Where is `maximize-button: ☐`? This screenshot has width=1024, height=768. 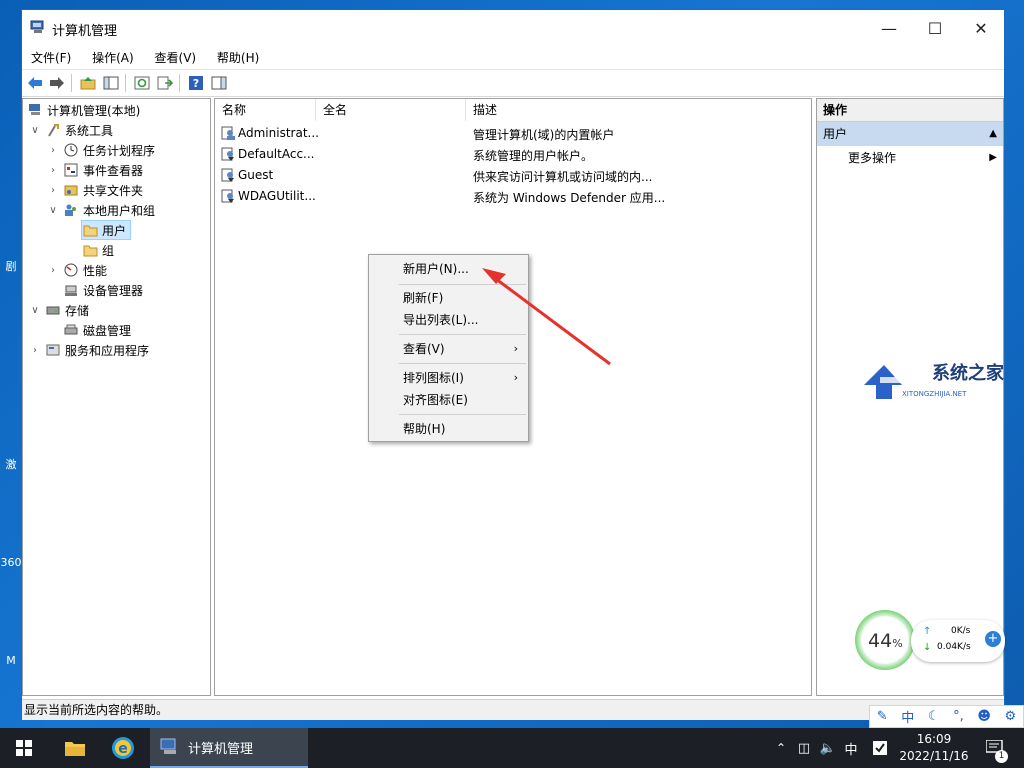 maximize-button: ☐ is located at coordinates (935, 28).